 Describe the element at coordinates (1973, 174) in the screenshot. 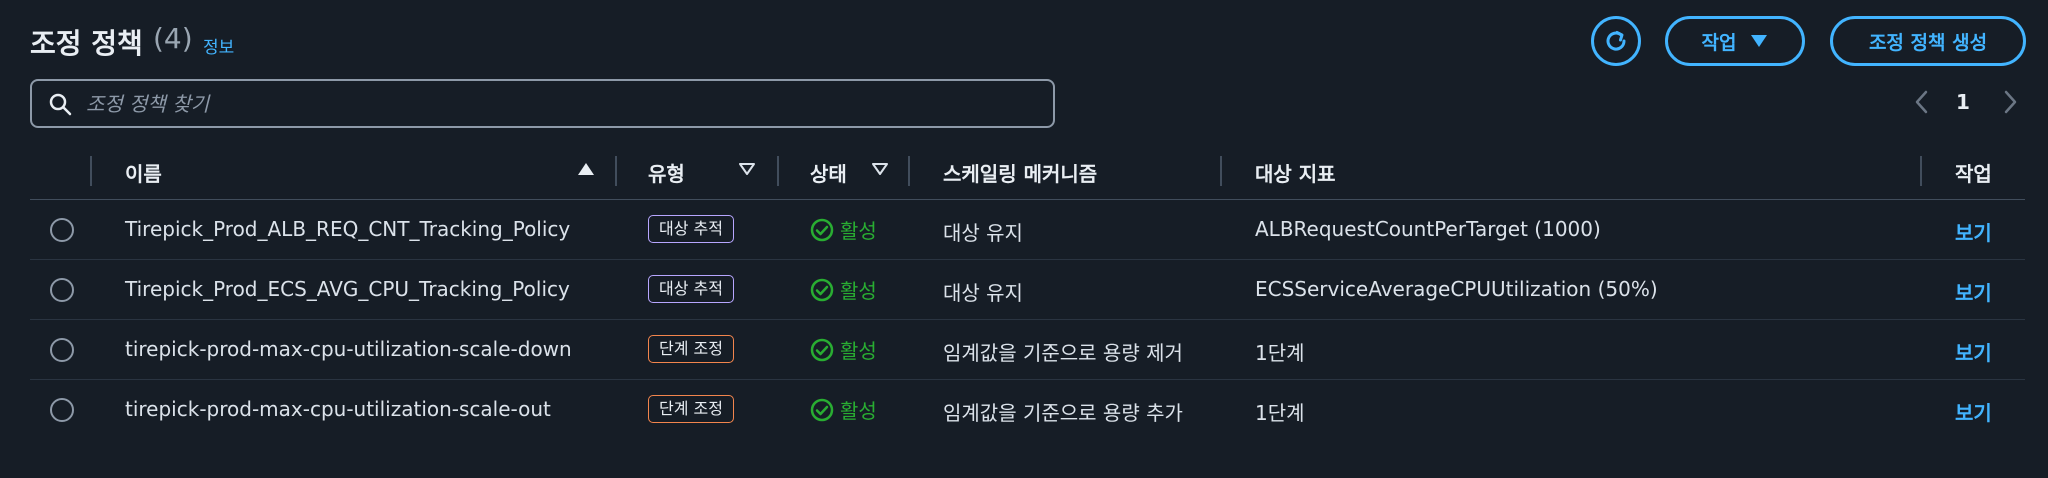

I see `column-header-actions: 작업` at that location.